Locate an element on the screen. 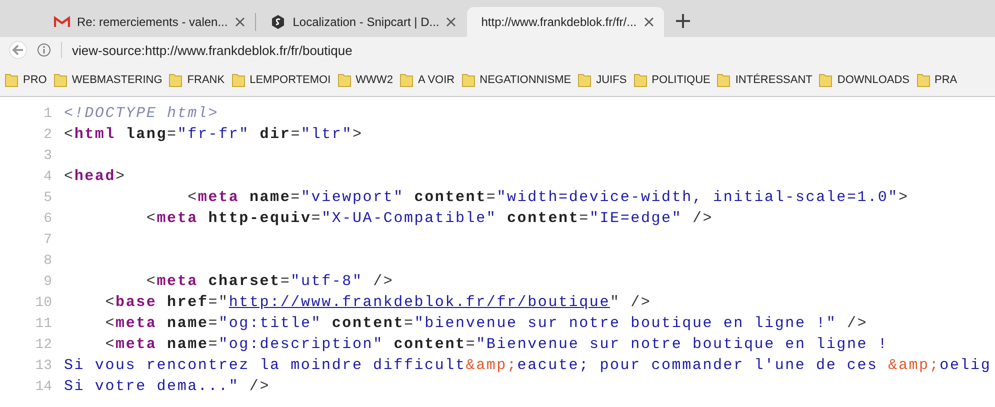  code-line: <!DOCTYPE html> is located at coordinates (141, 113).